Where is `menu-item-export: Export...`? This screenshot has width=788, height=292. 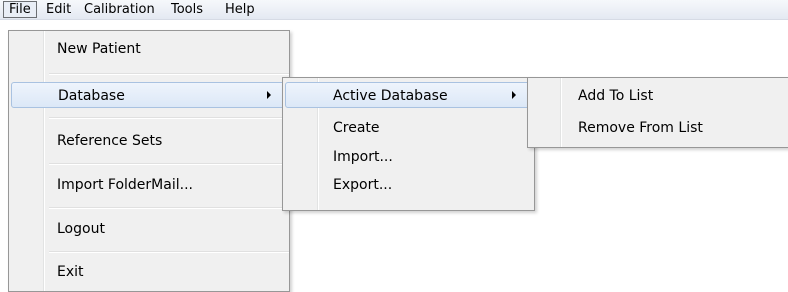
menu-item-export: Export... is located at coordinates (428, 185).